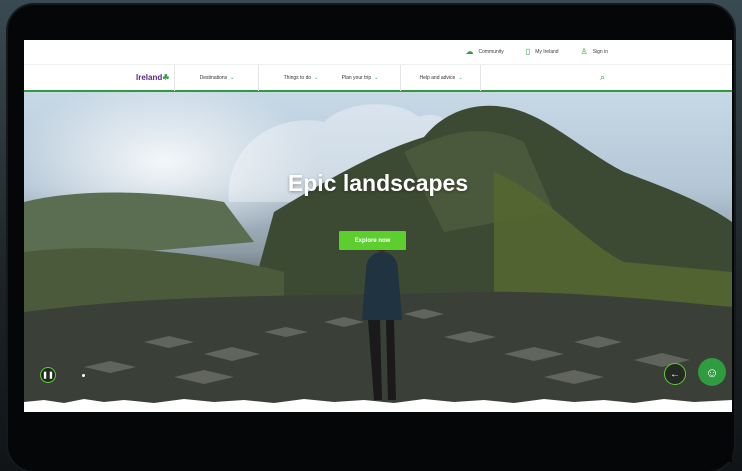  I want to click on torn-edge, so click(378, 405).